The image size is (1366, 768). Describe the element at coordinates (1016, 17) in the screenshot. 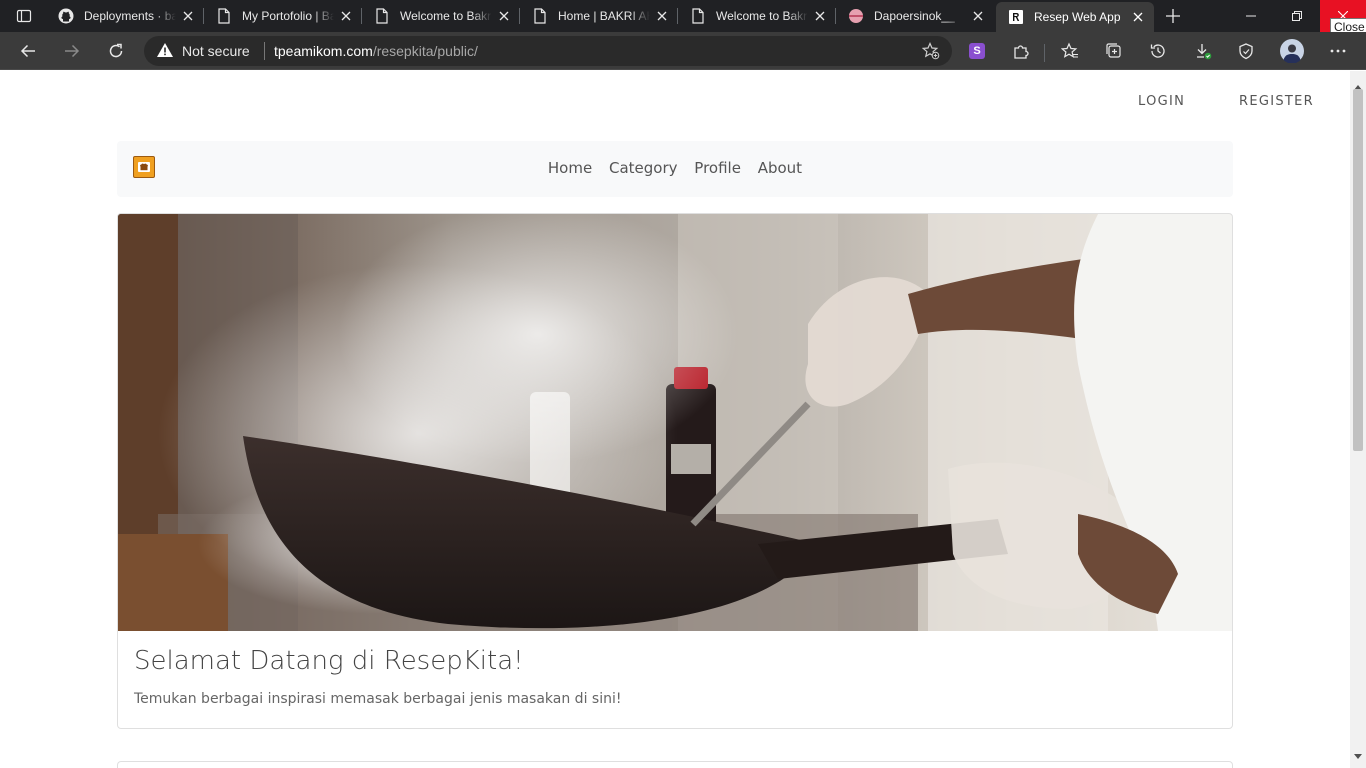

I see `r-logo-icon` at that location.